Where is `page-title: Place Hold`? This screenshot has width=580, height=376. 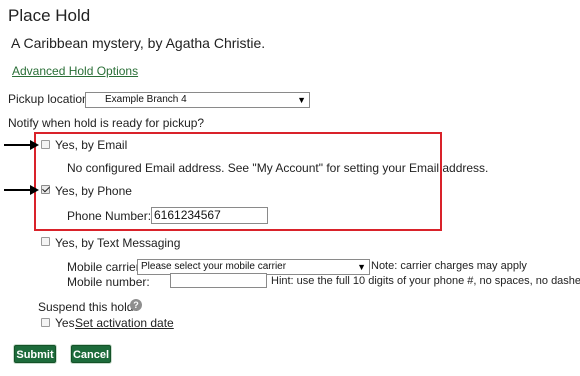
page-title: Place Hold is located at coordinates (49, 15).